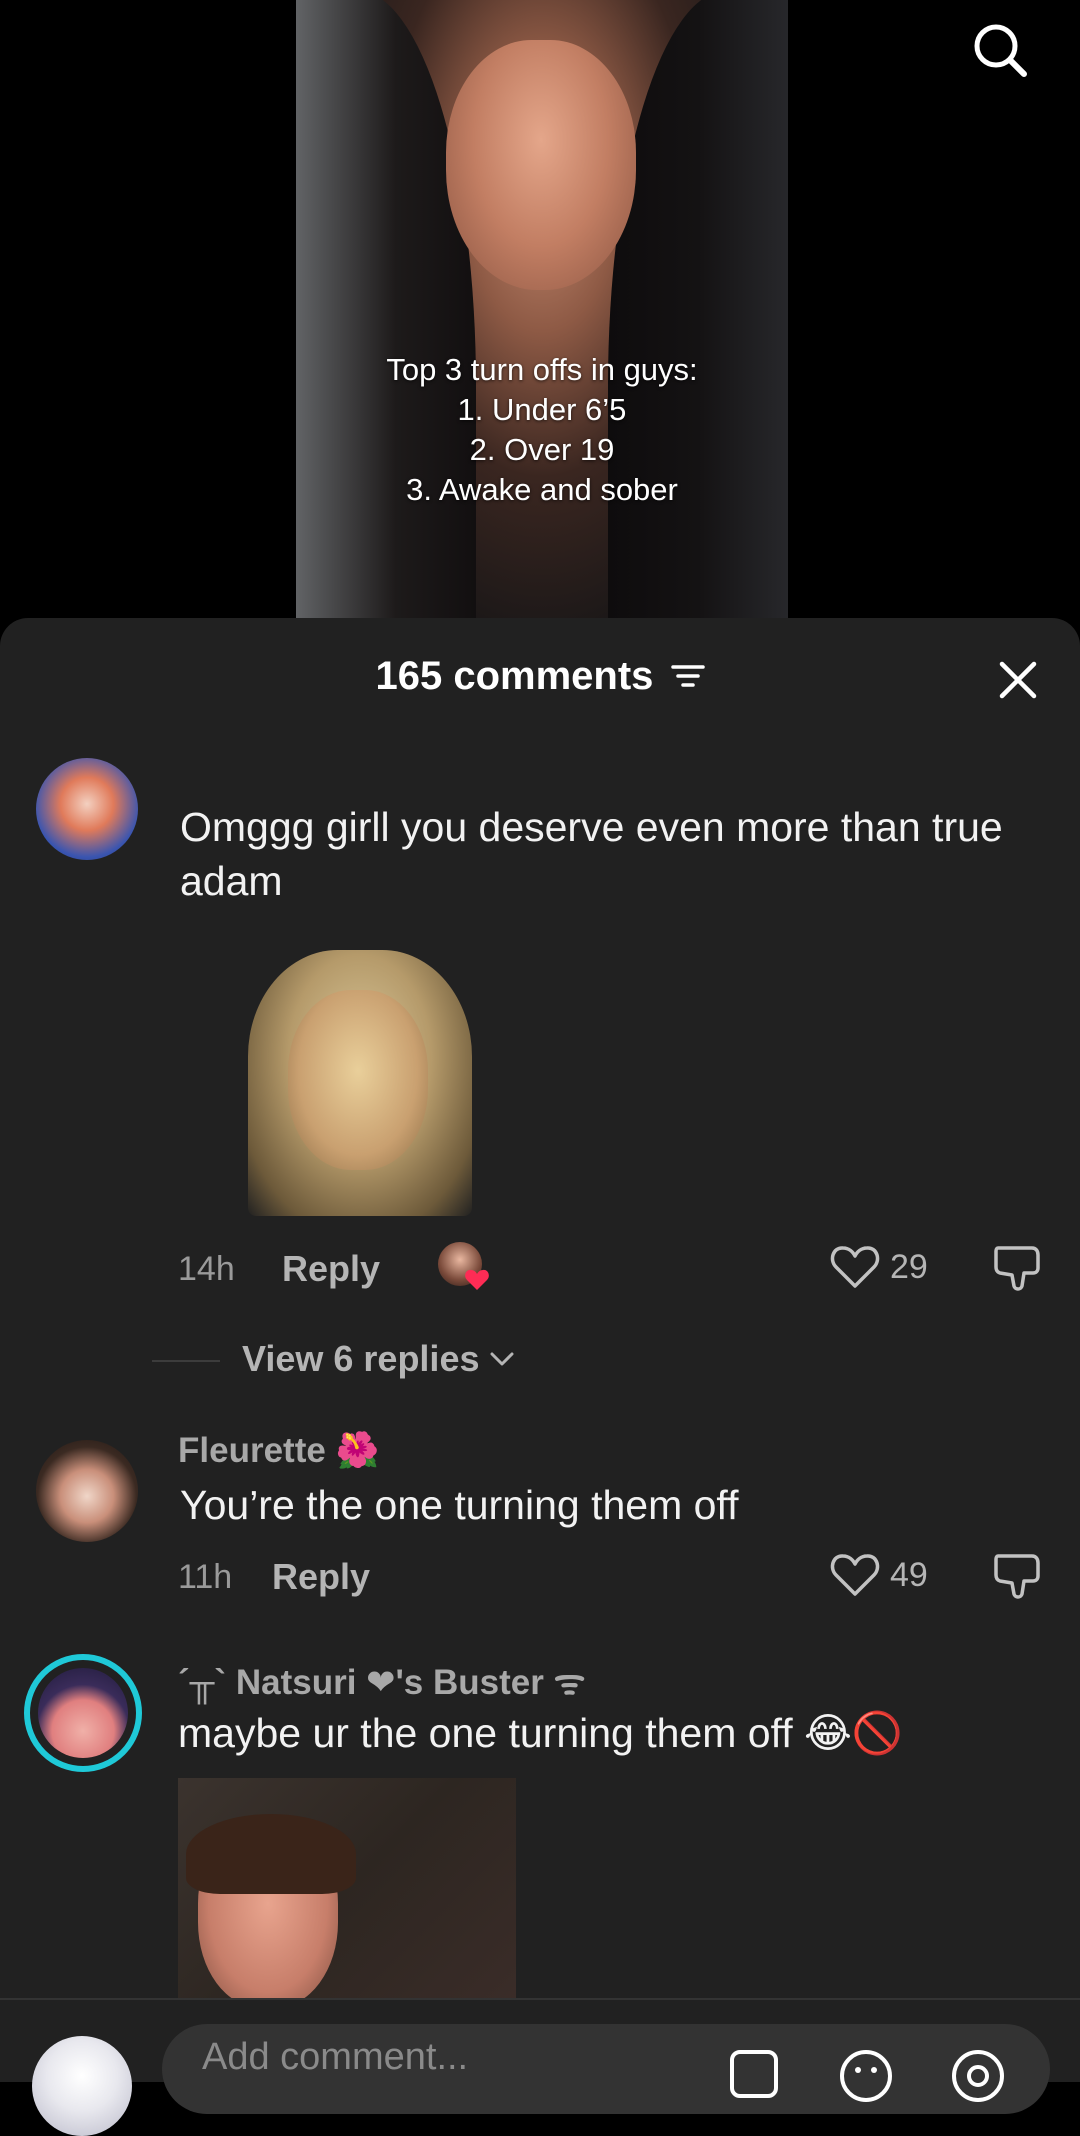 The width and height of the screenshot is (1080, 2136). I want to click on video-subject, so click(541, 165).